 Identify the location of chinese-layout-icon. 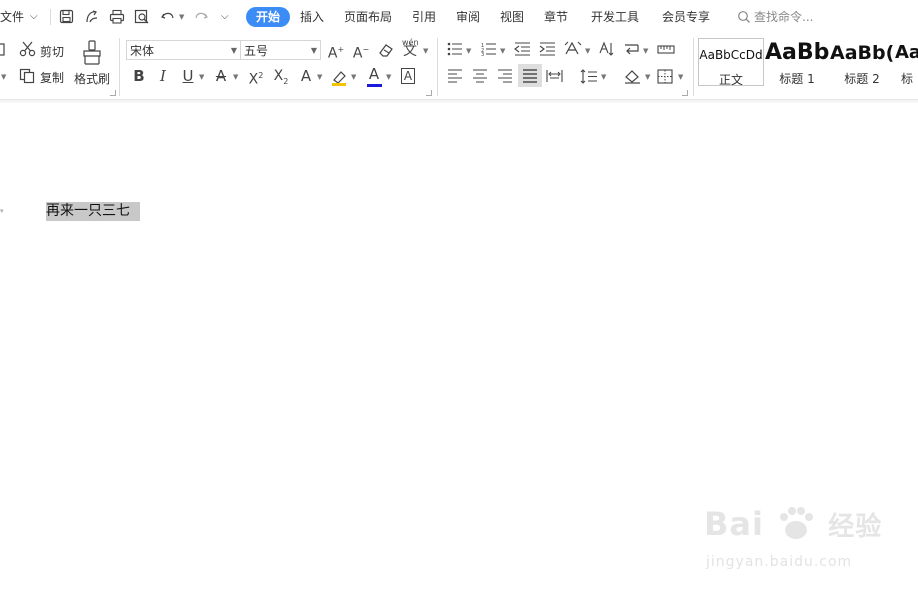
(573, 48).